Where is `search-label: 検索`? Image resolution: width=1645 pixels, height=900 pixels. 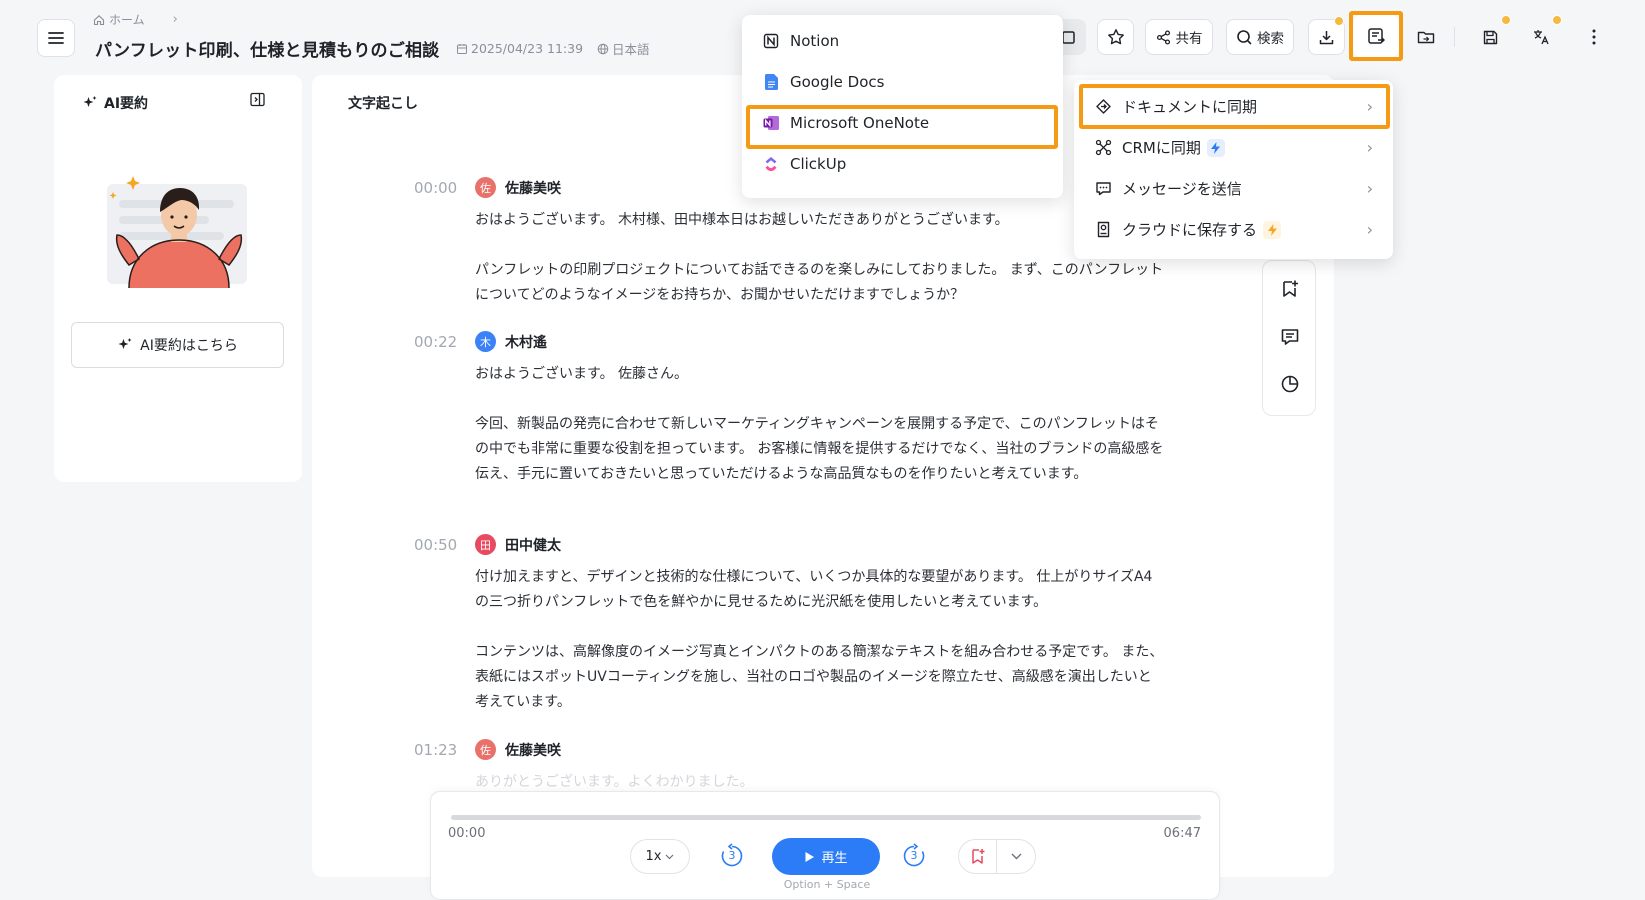
search-label: 検索 is located at coordinates (1270, 39).